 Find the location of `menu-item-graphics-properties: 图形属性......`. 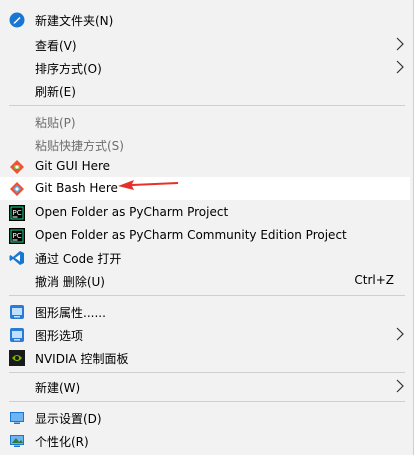

menu-item-graphics-properties: 图形属性...... is located at coordinates (205, 311).